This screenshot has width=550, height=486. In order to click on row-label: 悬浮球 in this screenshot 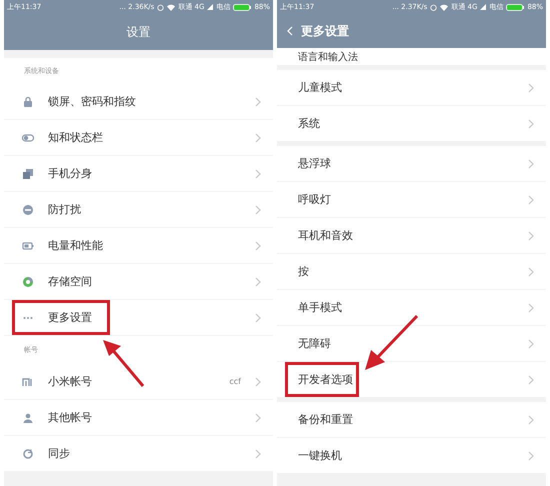, I will do `click(315, 163)`.